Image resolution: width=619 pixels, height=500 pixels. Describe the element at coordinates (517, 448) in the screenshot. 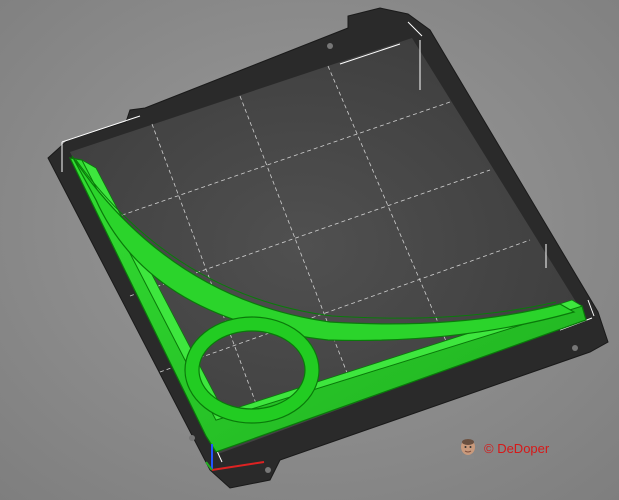

I see `watermark-text: © DeDoper` at that location.